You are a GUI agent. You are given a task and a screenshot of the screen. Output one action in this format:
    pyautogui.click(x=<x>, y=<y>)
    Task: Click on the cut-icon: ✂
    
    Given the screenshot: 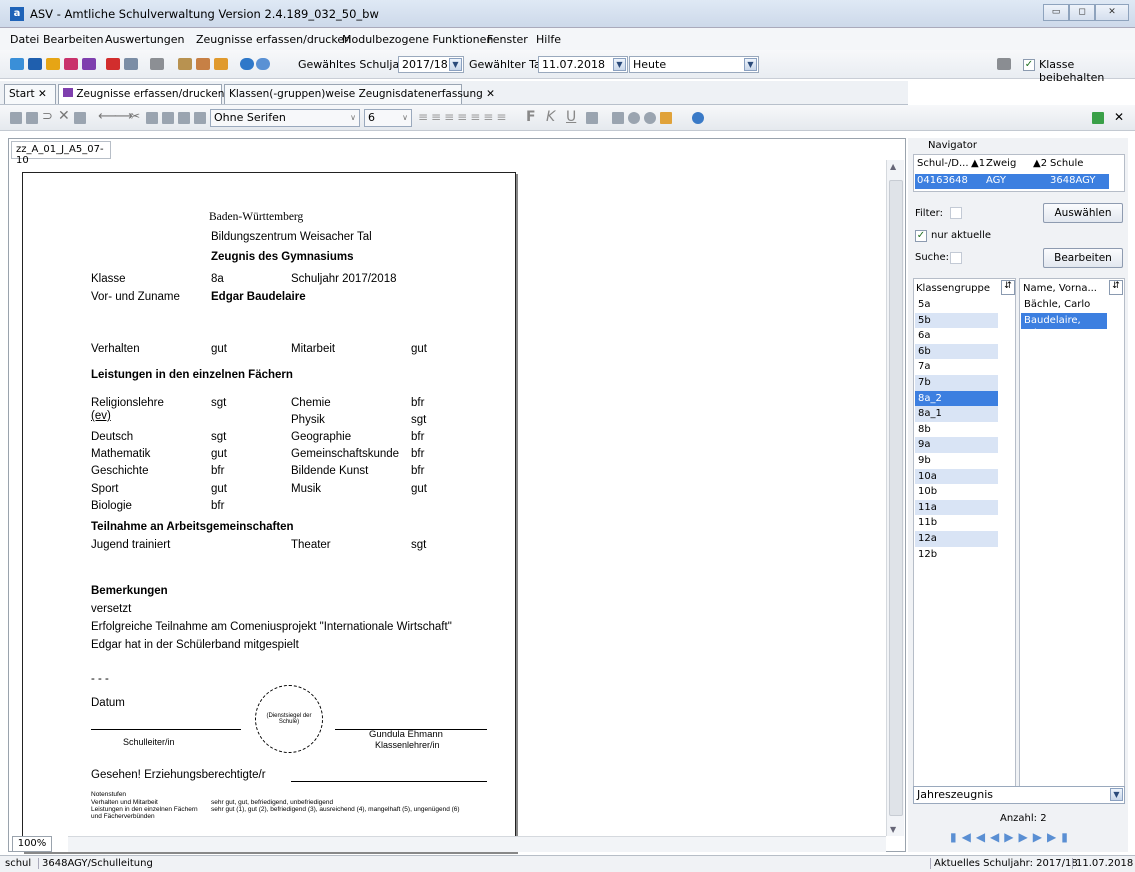 What is the action you would take?
    pyautogui.click(x=135, y=116)
    